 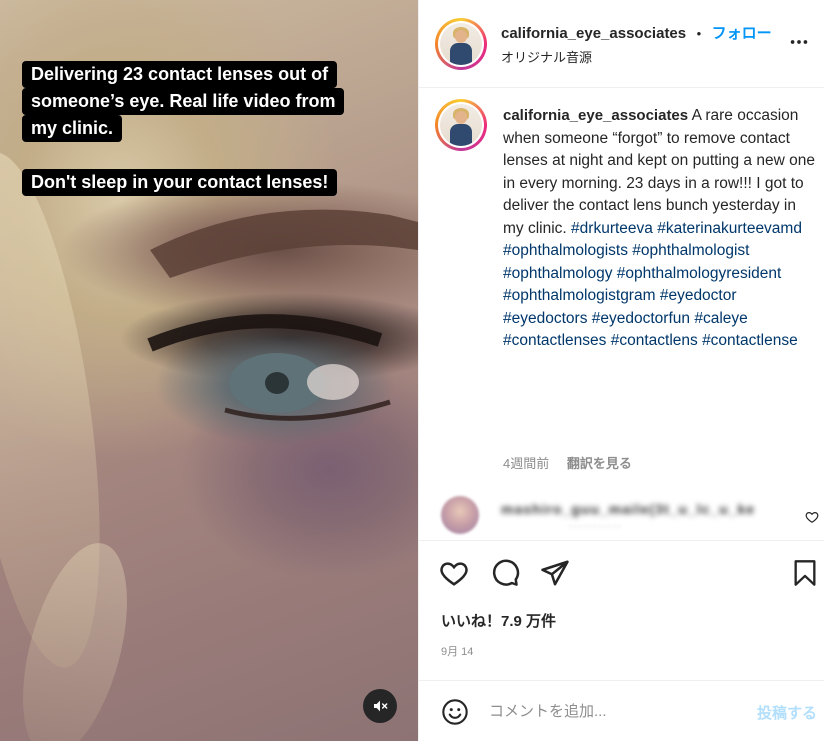 I want to click on comment-sub-blurred: · · · · · · · · · · ·, so click(x=595, y=526).